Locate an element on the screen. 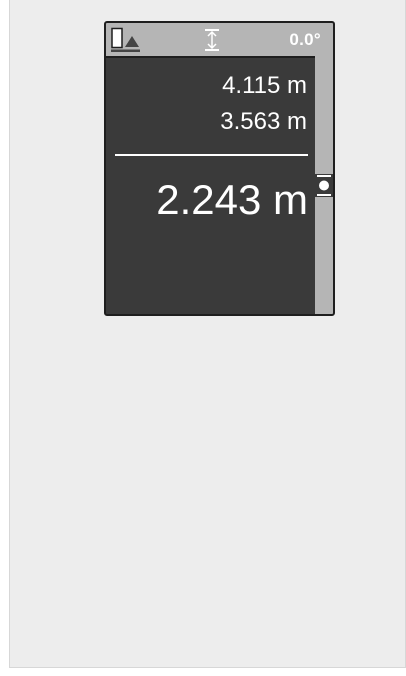 The height and width of the screenshot is (676, 406). position-marker-icon is located at coordinates (324, 185).